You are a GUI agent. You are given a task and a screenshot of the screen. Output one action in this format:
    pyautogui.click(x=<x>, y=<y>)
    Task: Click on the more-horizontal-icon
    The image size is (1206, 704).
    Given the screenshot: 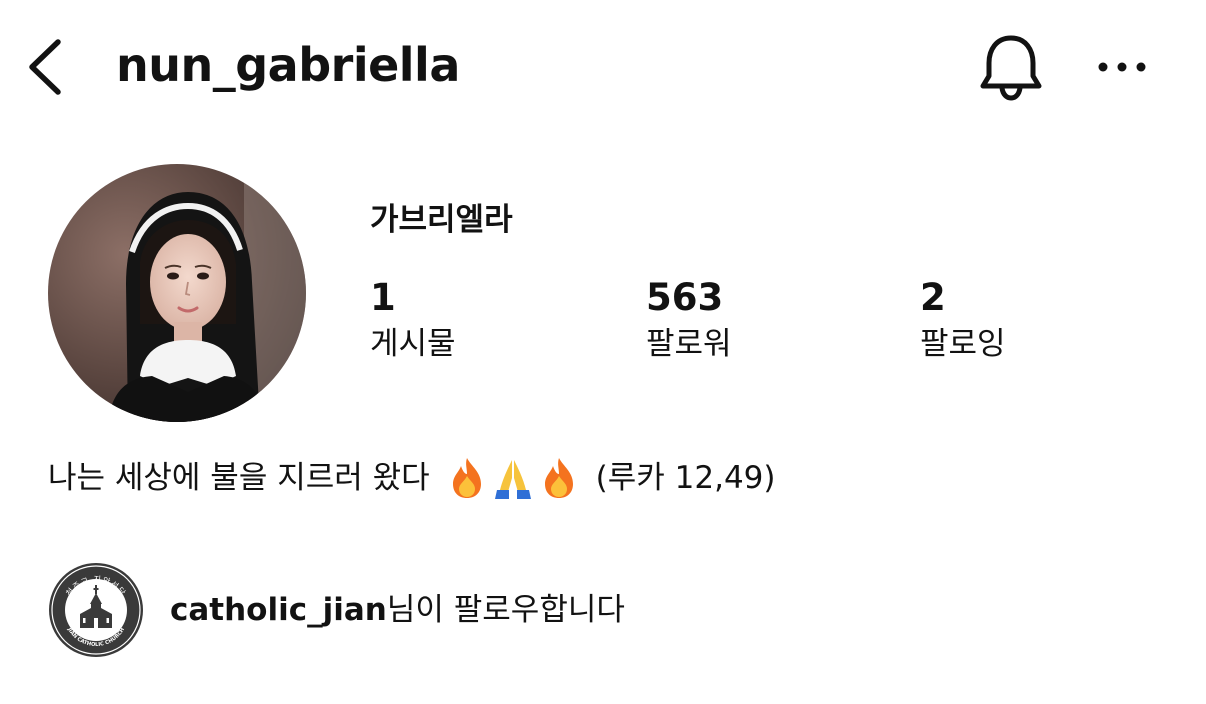 What is the action you would take?
    pyautogui.click(x=1122, y=67)
    